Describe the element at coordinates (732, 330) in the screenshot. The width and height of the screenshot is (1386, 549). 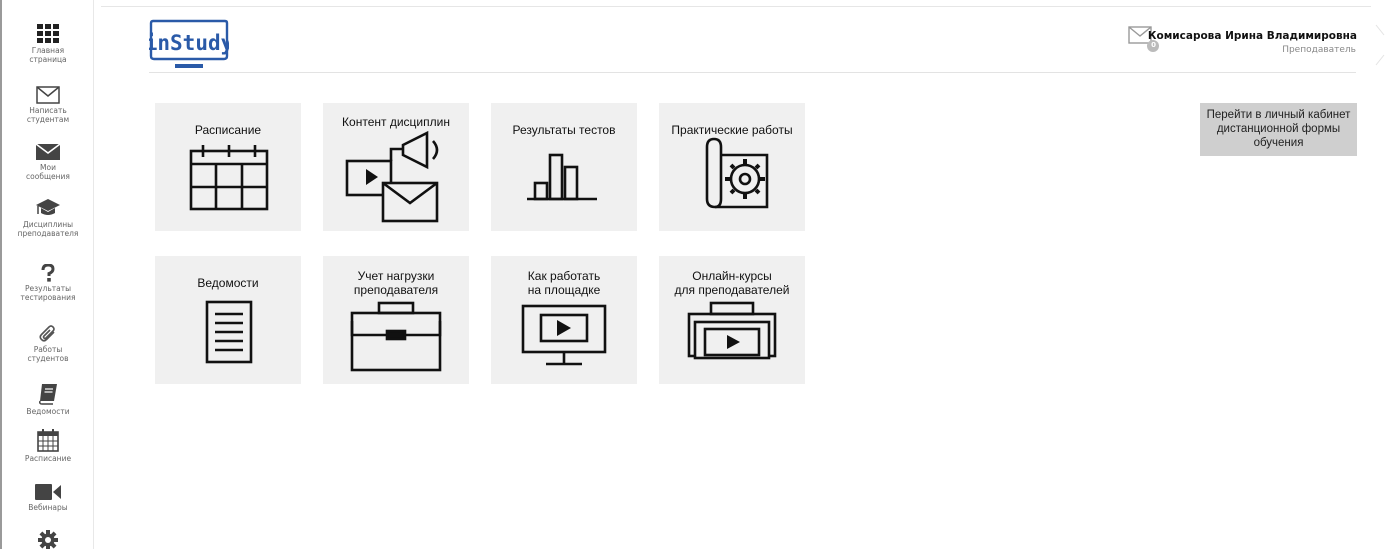
I see `video-case-icon` at that location.